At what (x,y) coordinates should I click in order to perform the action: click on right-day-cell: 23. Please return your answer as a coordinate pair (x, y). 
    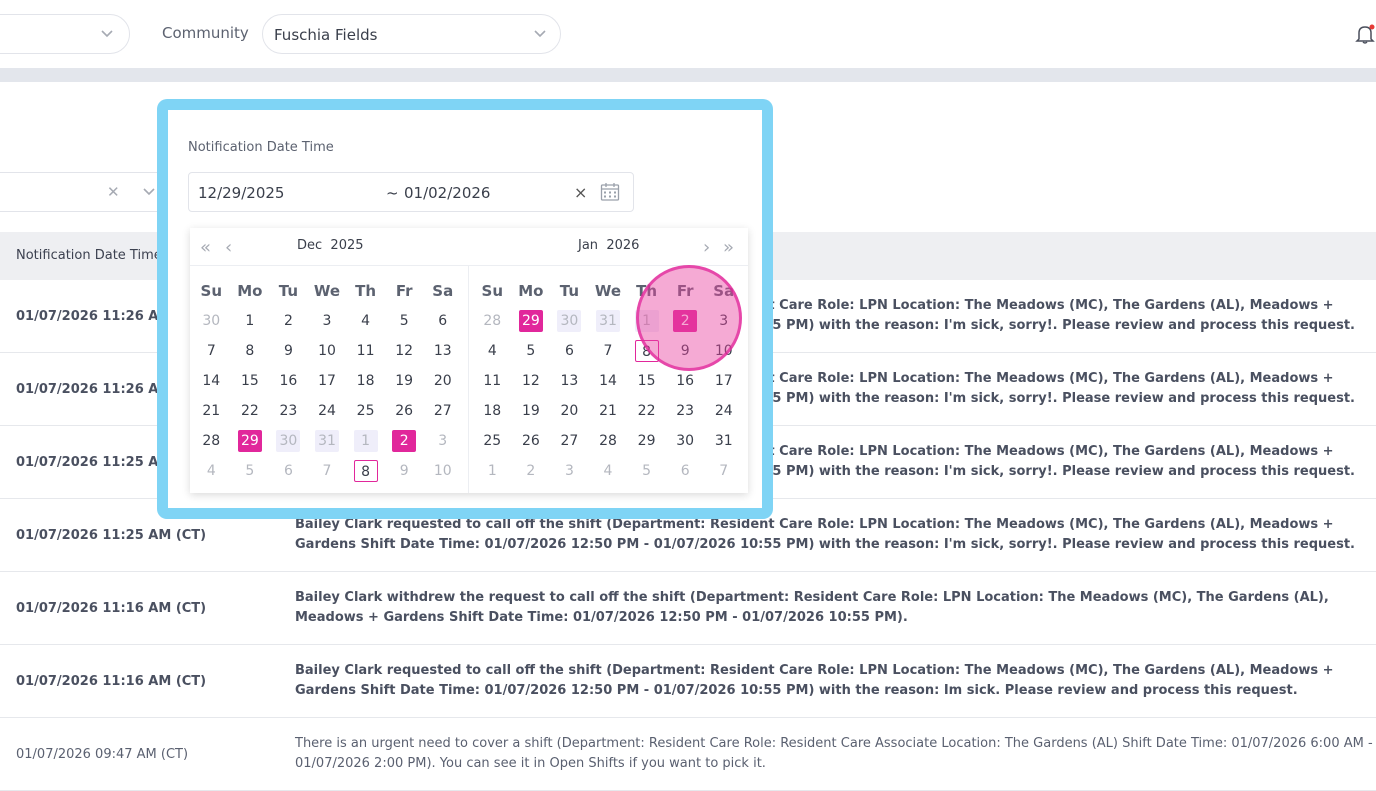
    Looking at the image, I should click on (685, 411).